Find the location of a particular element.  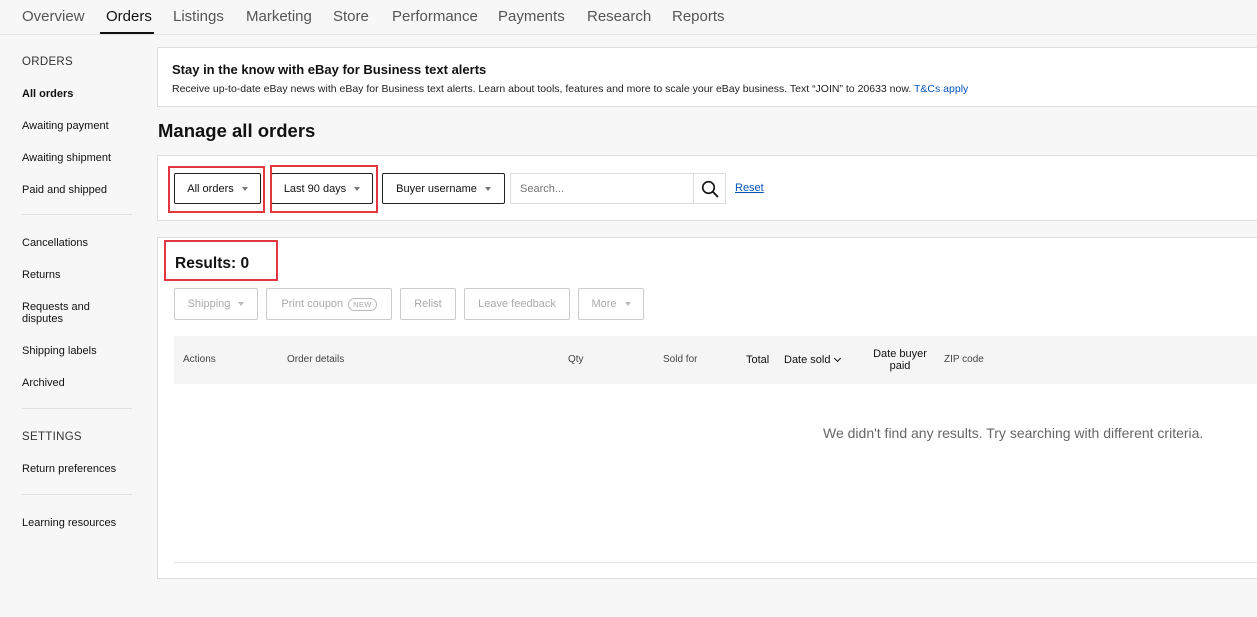

column-date-buyer-paid: Date buyer paid is located at coordinates (900, 360).